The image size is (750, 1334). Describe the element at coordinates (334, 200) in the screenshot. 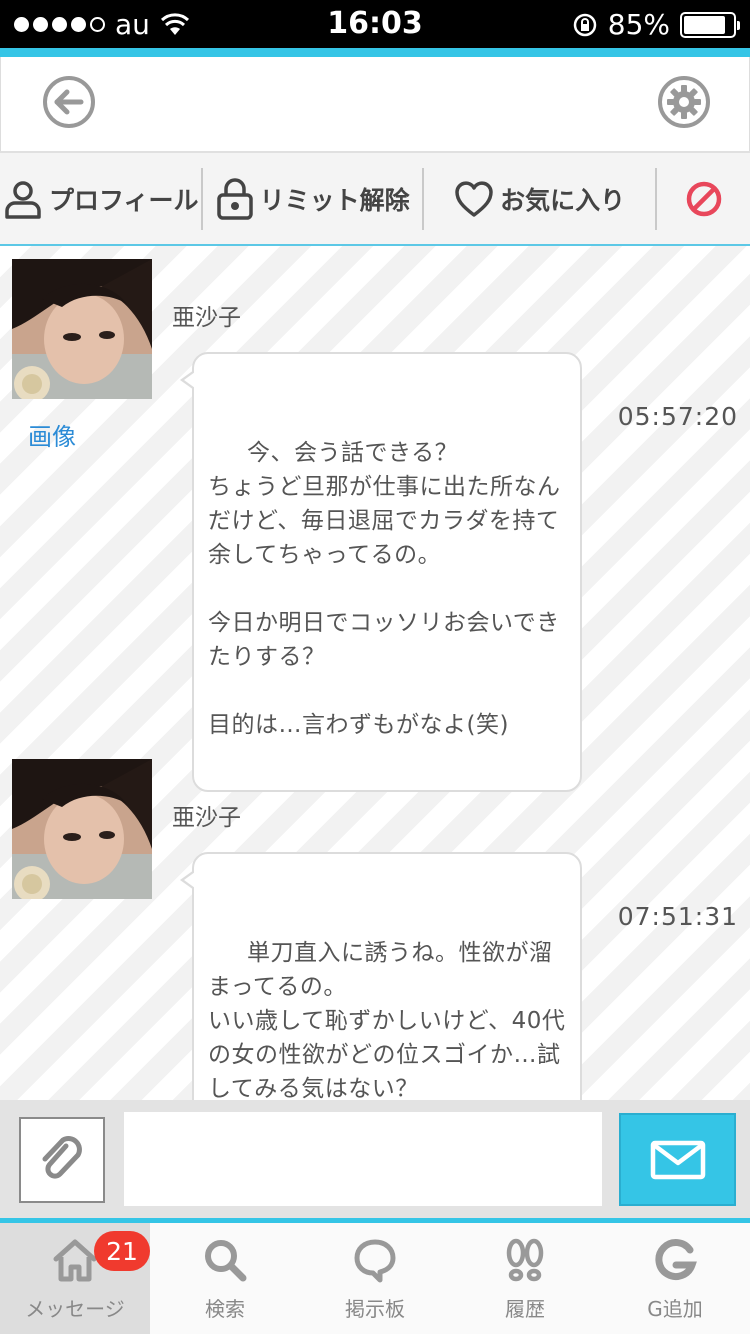

I see `limit-release-label: リミット解除` at that location.